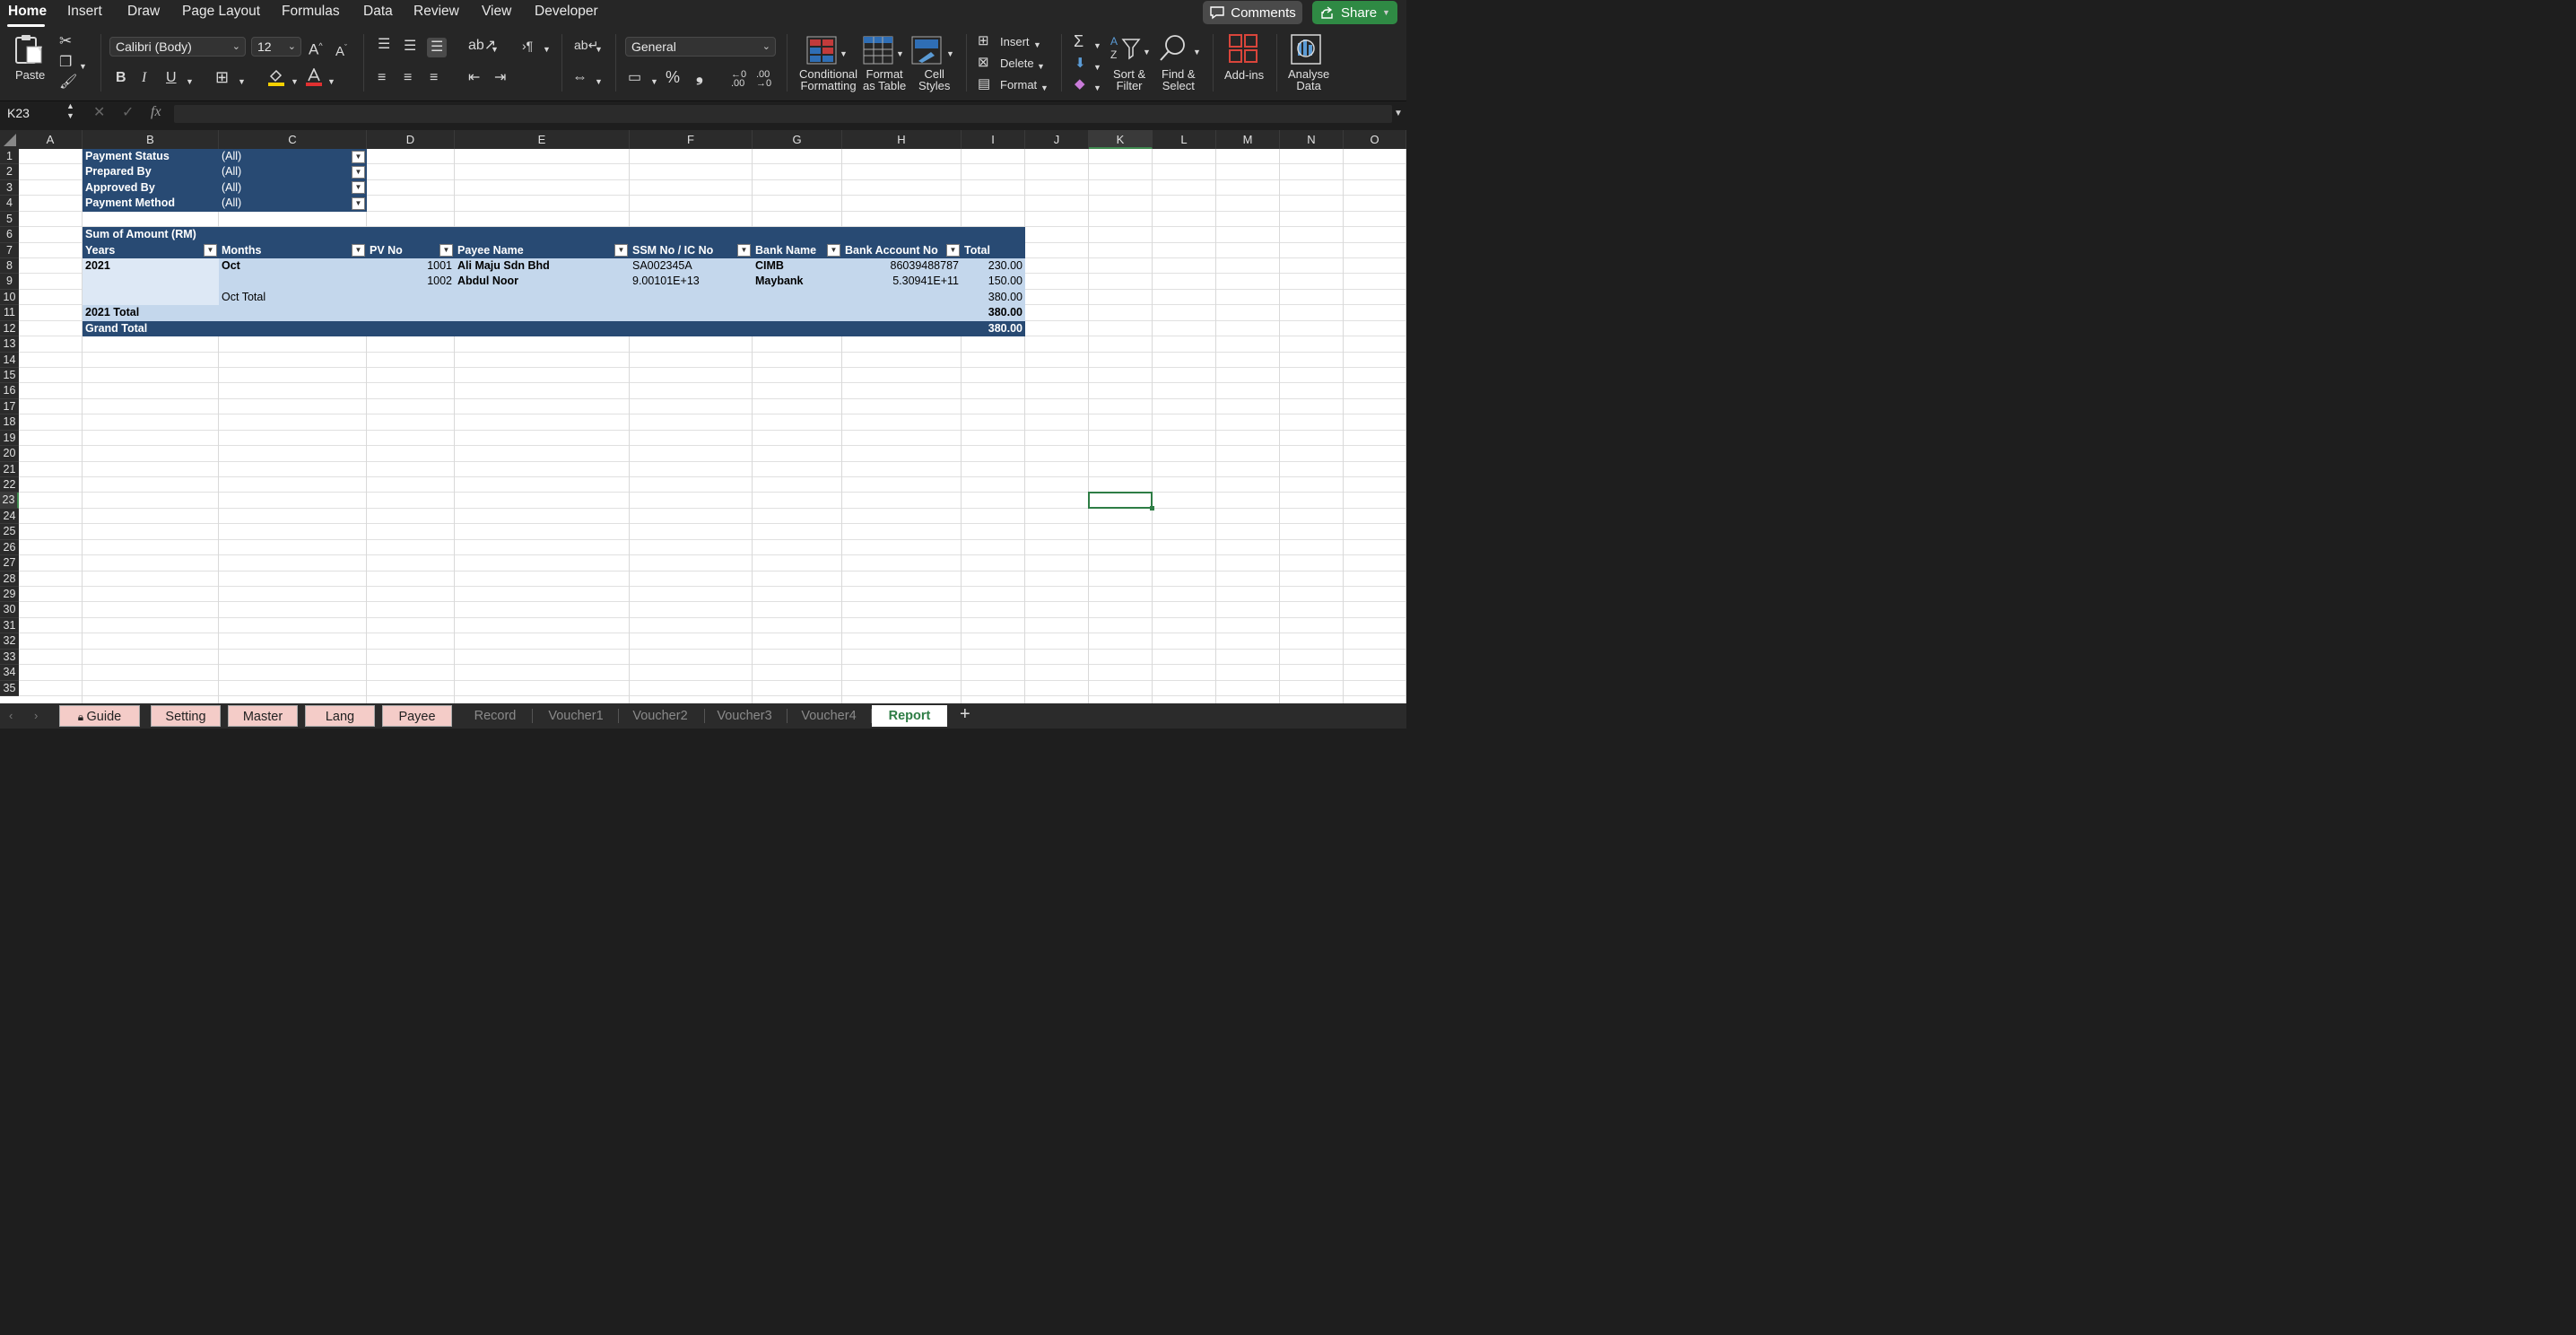 The height and width of the screenshot is (1335, 2576). What do you see at coordinates (1252, 12) in the screenshot?
I see `comments-button: Comments` at bounding box center [1252, 12].